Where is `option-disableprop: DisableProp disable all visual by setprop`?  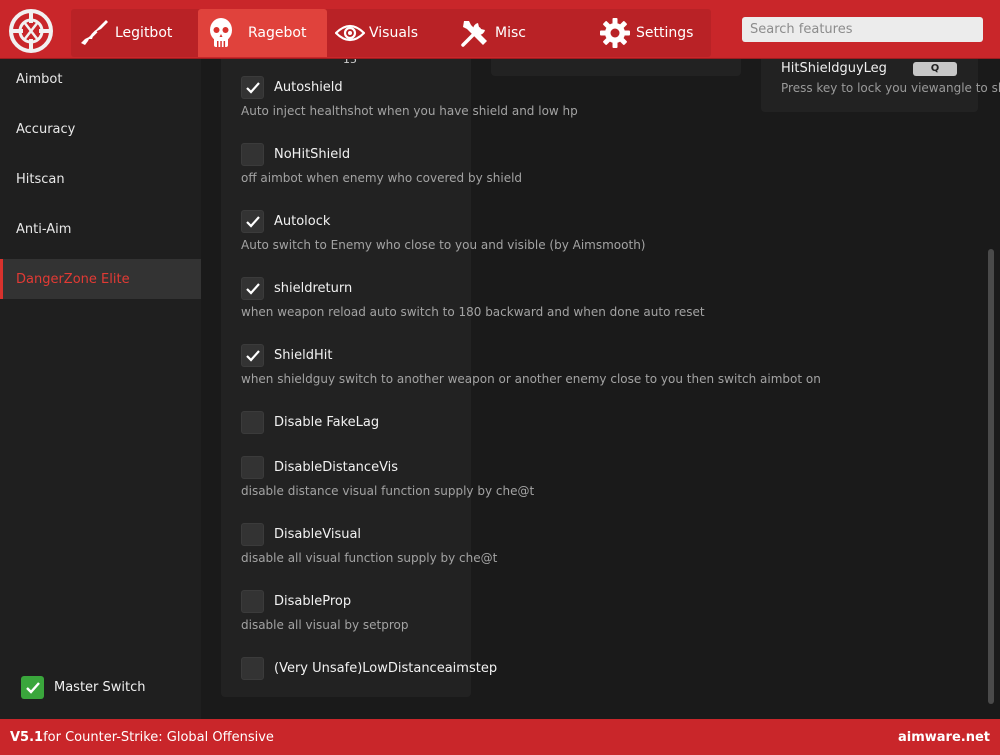
option-disableprop: DisableProp disable all visual by setprop is located at coordinates (324, 611).